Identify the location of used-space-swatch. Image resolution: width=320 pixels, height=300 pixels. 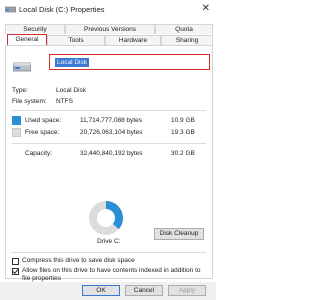
(16, 120).